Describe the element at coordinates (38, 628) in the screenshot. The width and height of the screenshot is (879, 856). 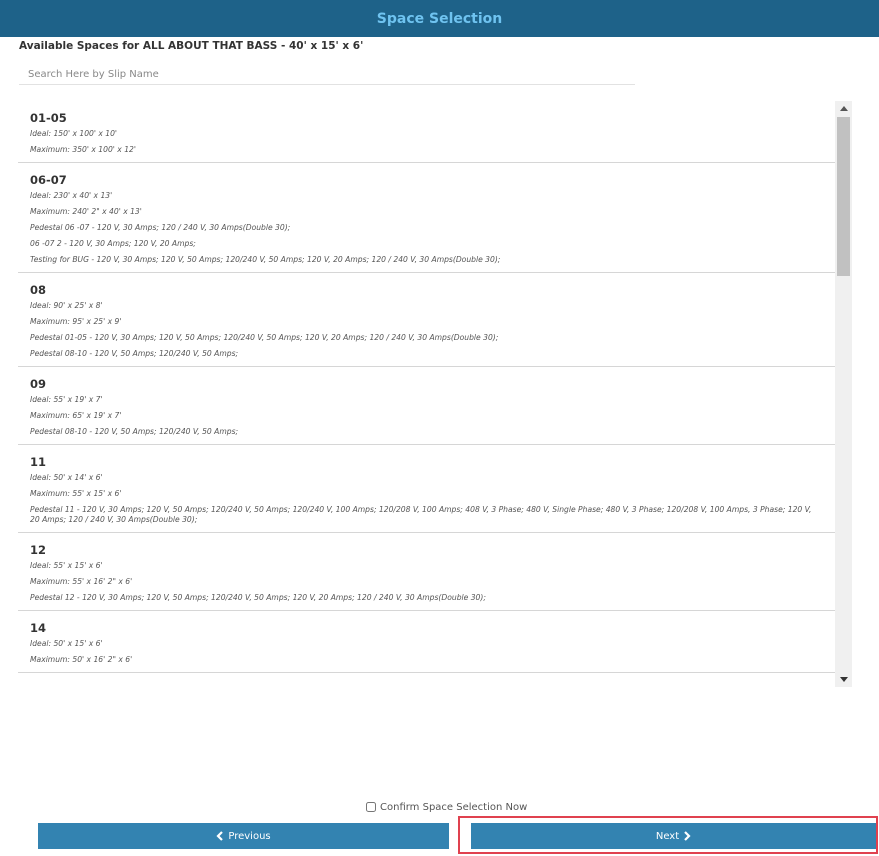
I see `slip-name: 14` at that location.